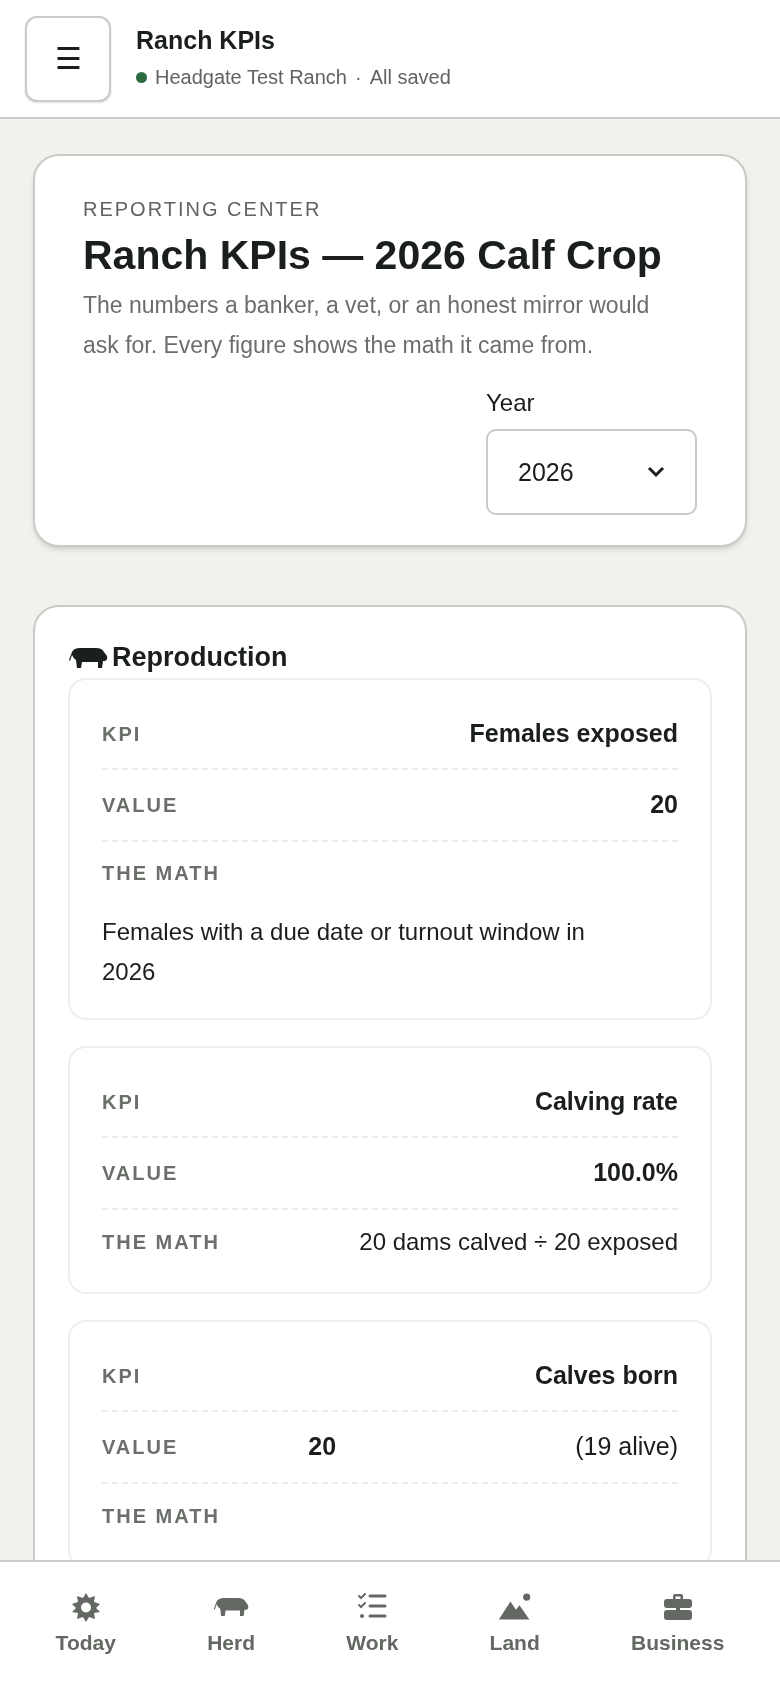 This screenshot has height=1688, width=780. Describe the element at coordinates (606, 1375) in the screenshot. I see `kpi-name: Calves born` at that location.